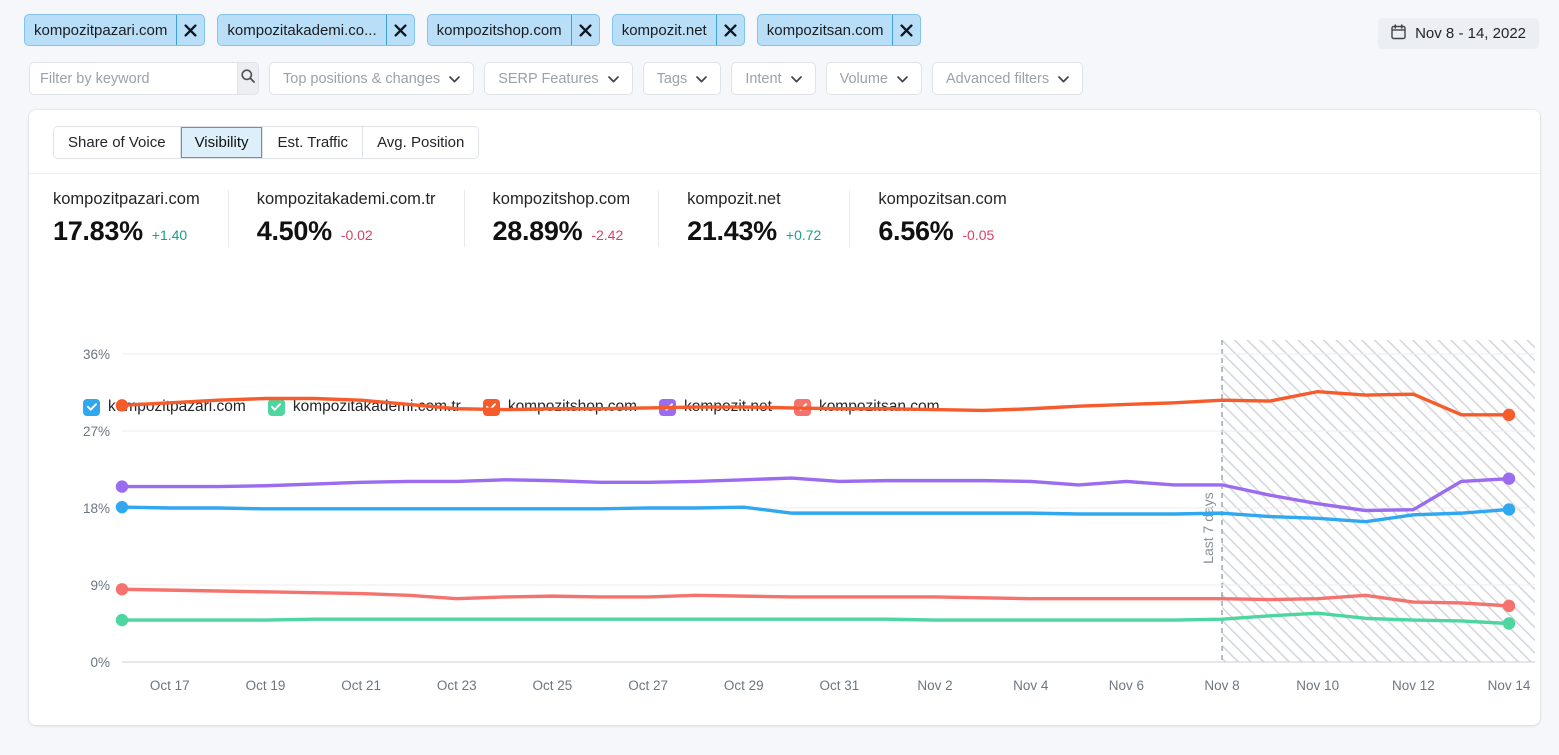 Image resolution: width=1559 pixels, height=755 pixels. What do you see at coordinates (100, 662) in the screenshot?
I see `y-axis-tick-label: 0%` at bounding box center [100, 662].